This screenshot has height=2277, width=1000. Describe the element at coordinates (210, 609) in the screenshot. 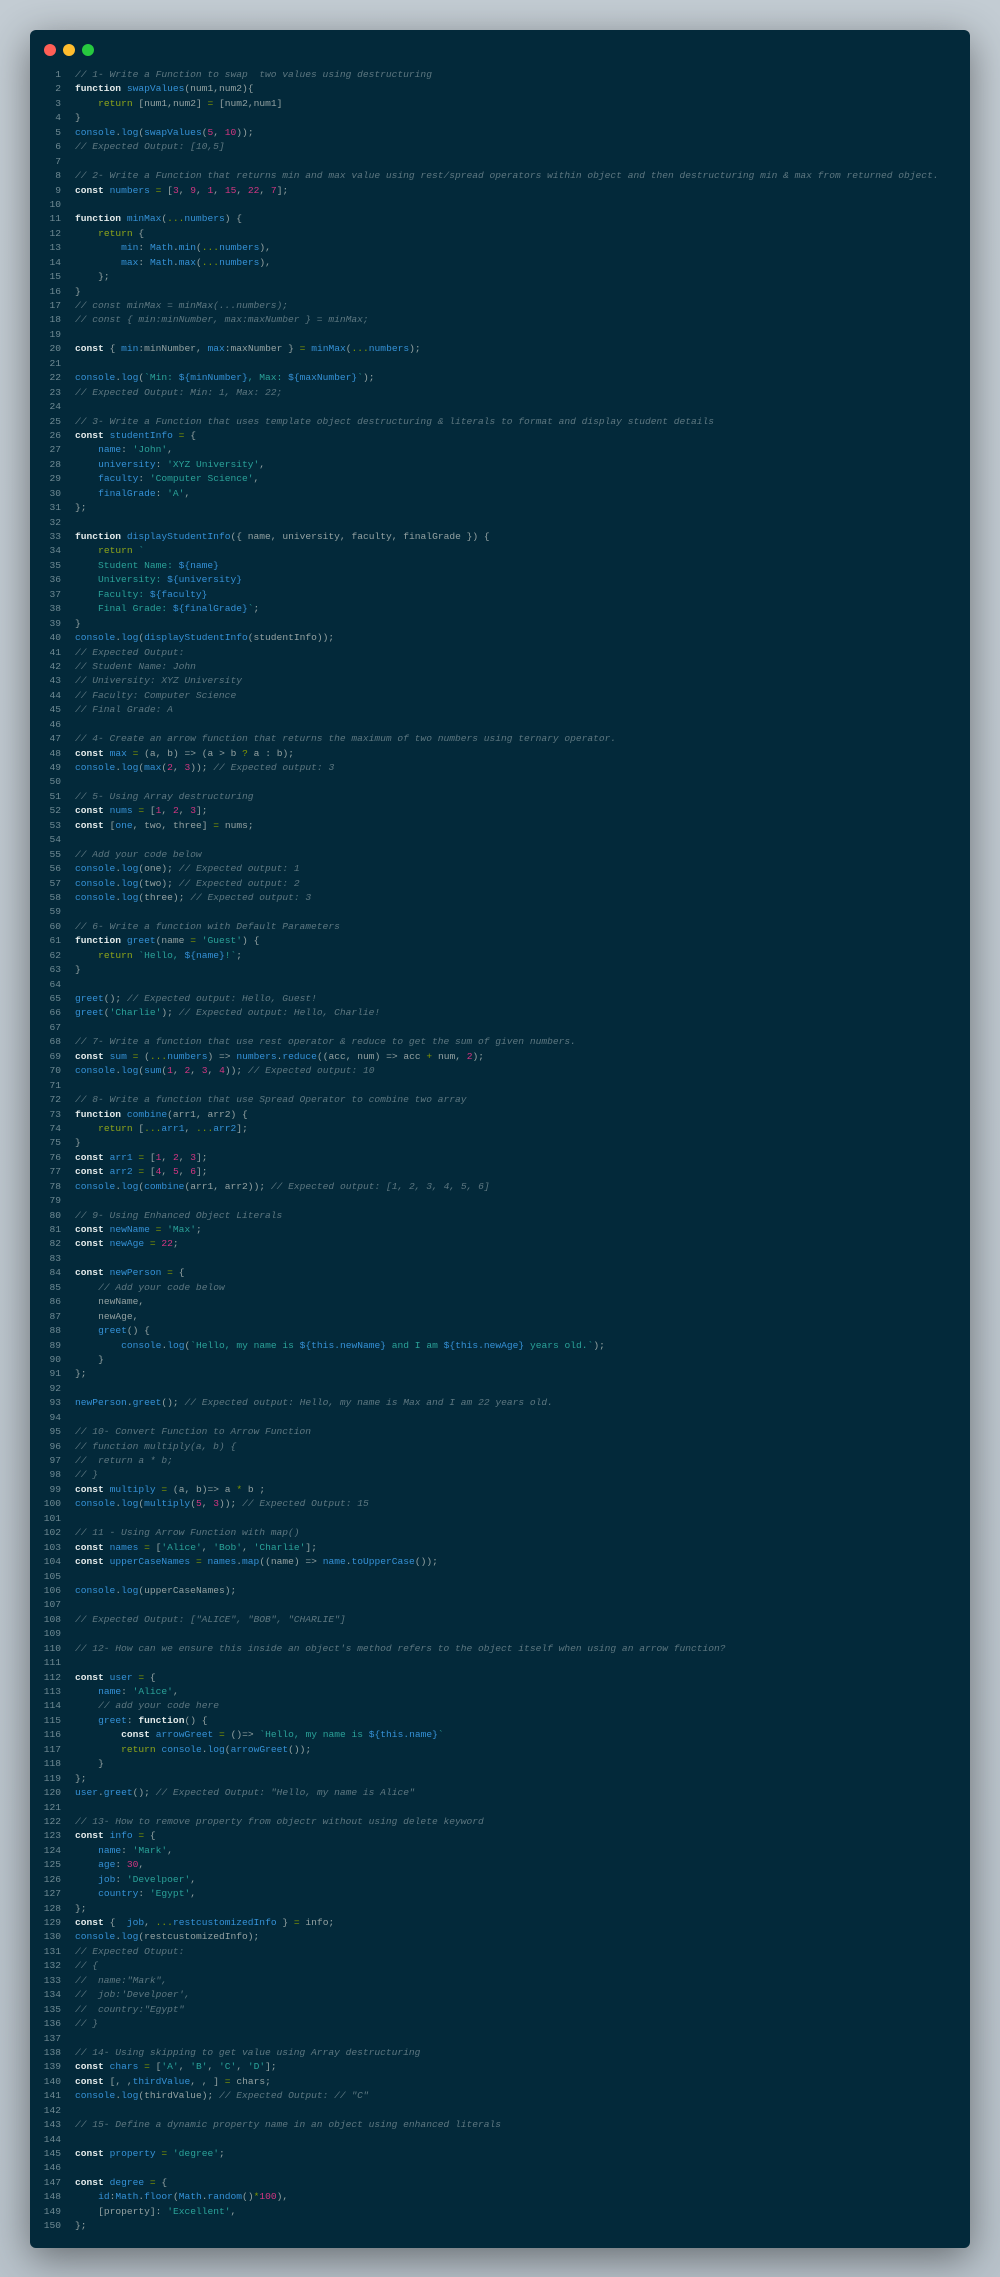

I see `identifier-token: ${finalGrade}` at that location.